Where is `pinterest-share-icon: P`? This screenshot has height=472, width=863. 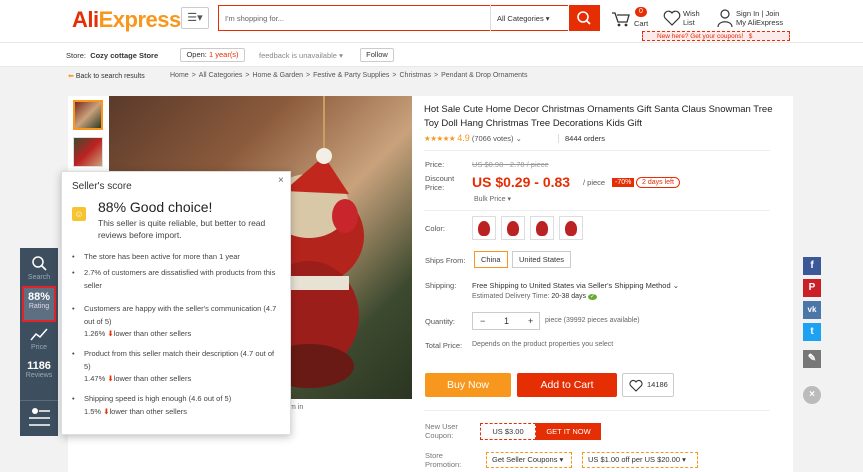
pinterest-share-icon: P is located at coordinates (812, 288).